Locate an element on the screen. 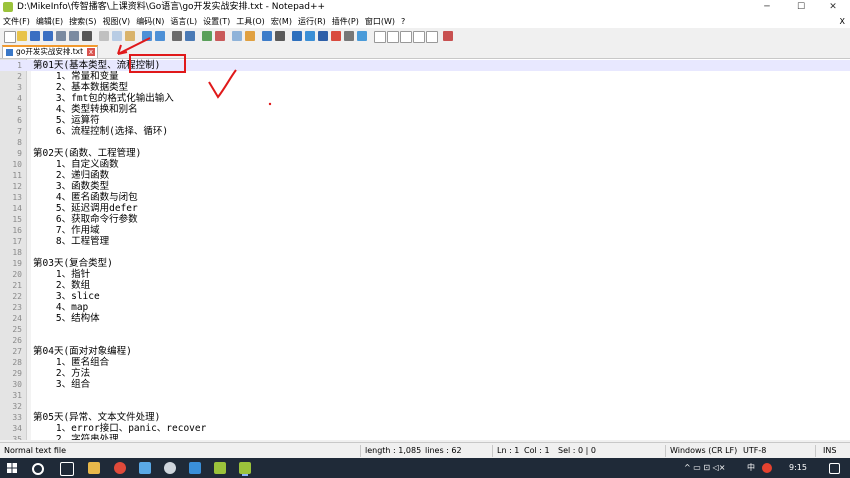 The width and height of the screenshot is (850, 478). menu-file: 文件(F) is located at coordinates (16, 21).